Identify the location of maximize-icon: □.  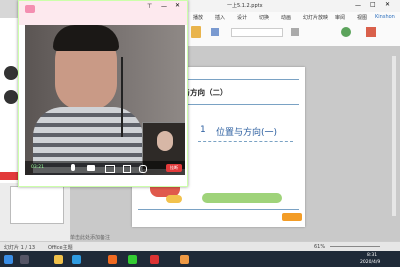
(373, 4).